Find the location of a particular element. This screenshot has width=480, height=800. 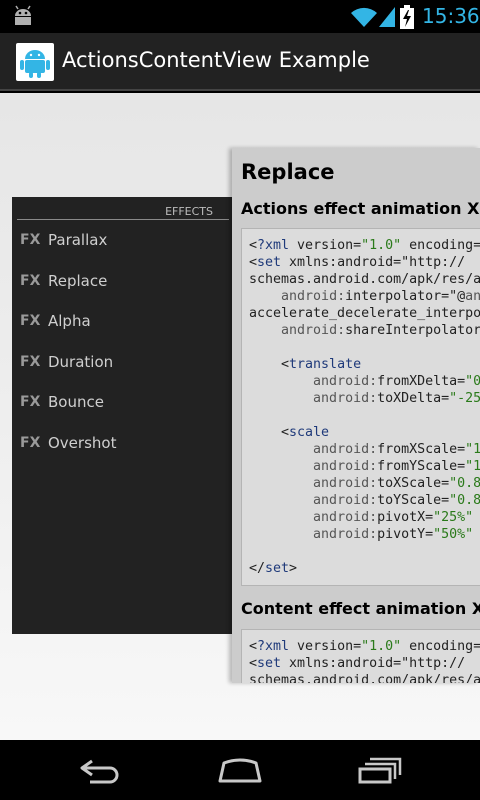

app-icon is located at coordinates (35, 62).